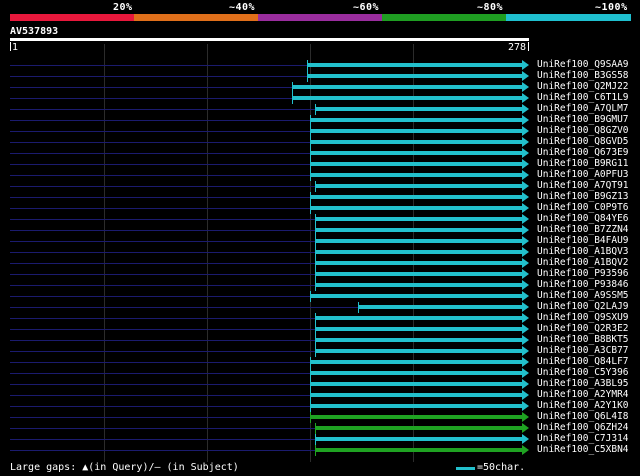  What do you see at coordinates (583, 229) in the screenshot?
I see `hit-label: UniRef100_B7ZZN4` at bounding box center [583, 229].